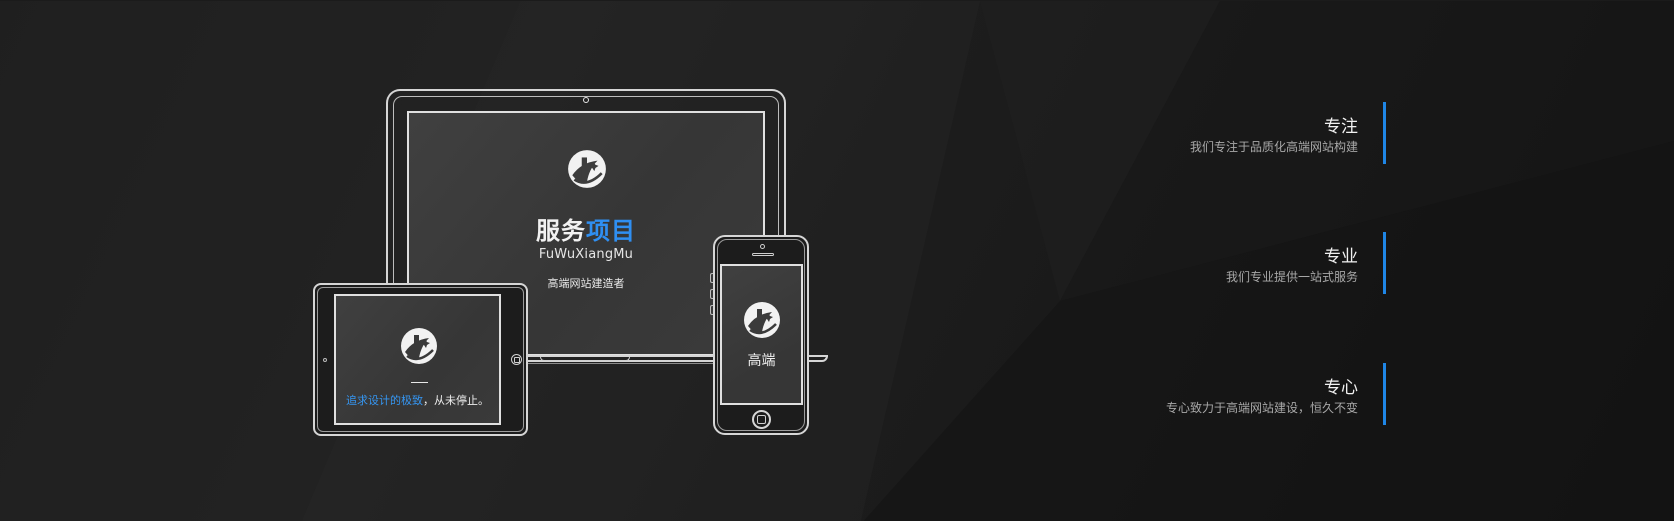 The image size is (1674, 524). I want to click on tablet-home-button-icon, so click(516, 359).